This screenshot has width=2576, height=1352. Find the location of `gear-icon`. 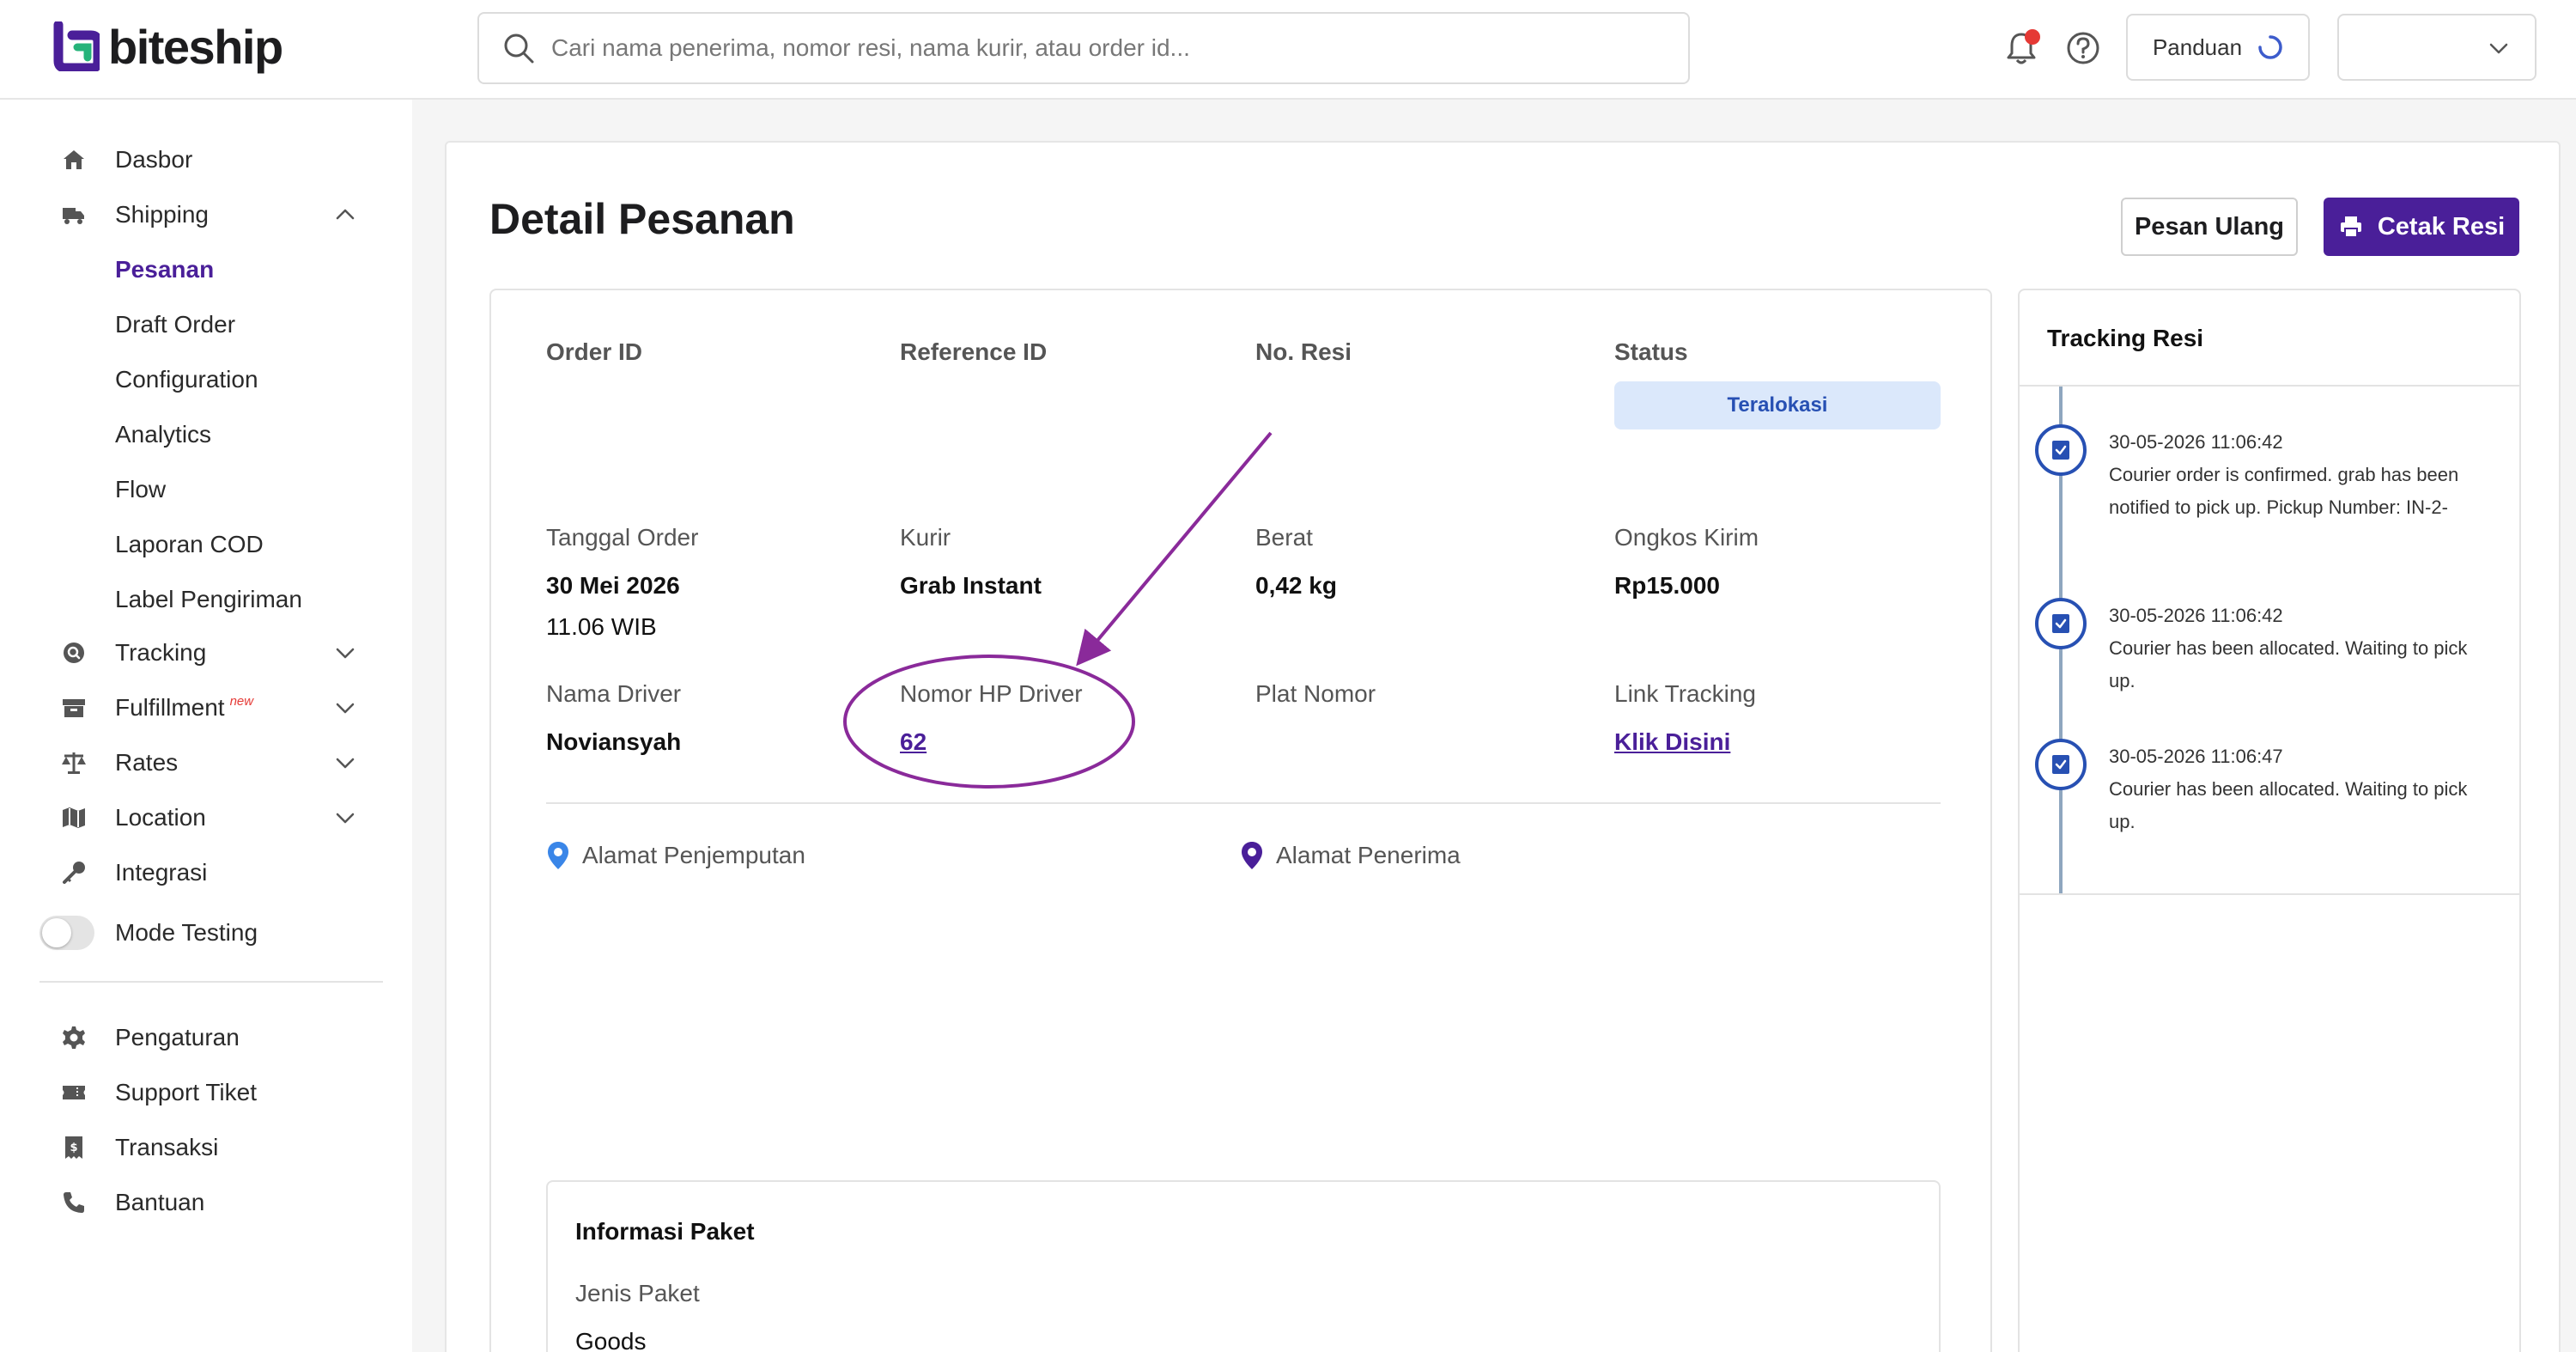

gear-icon is located at coordinates (74, 1037).